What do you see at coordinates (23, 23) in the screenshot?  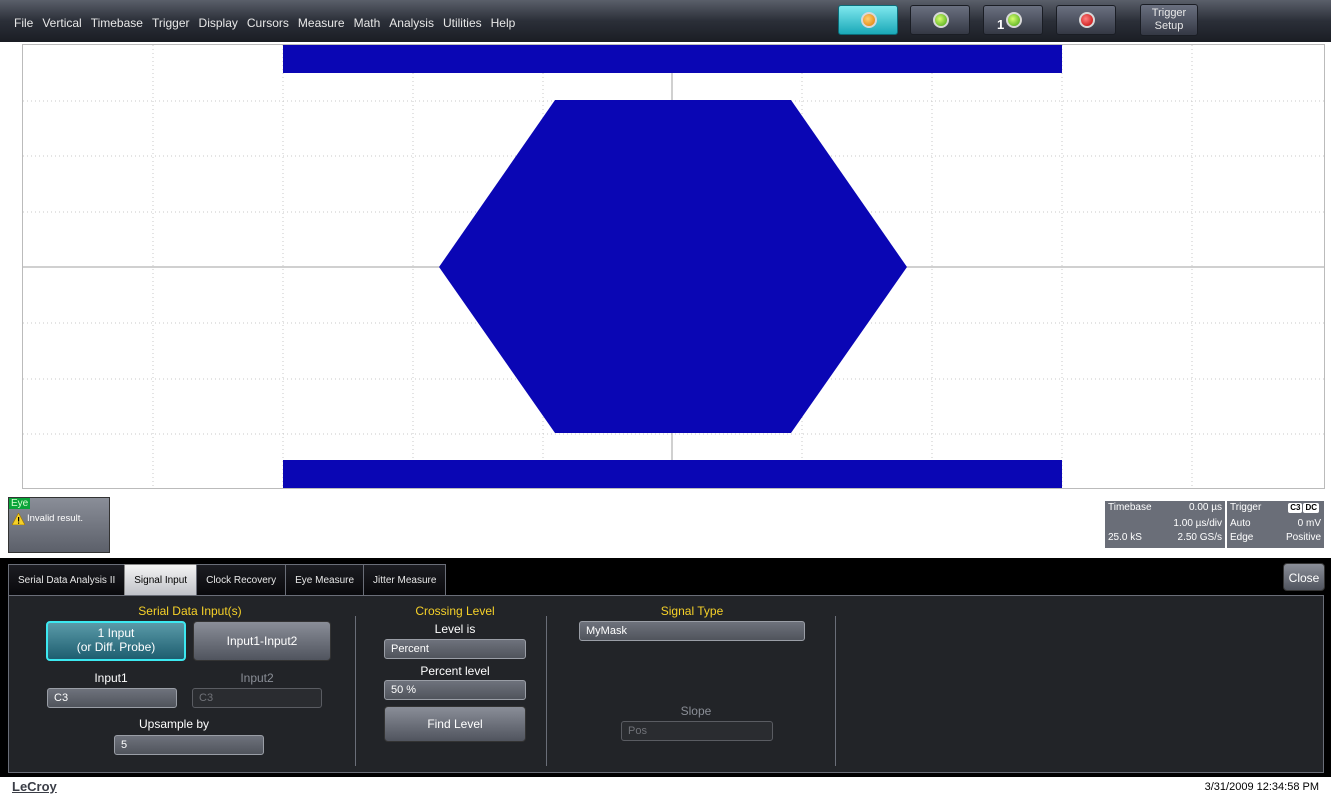 I see `menu-file: File` at bounding box center [23, 23].